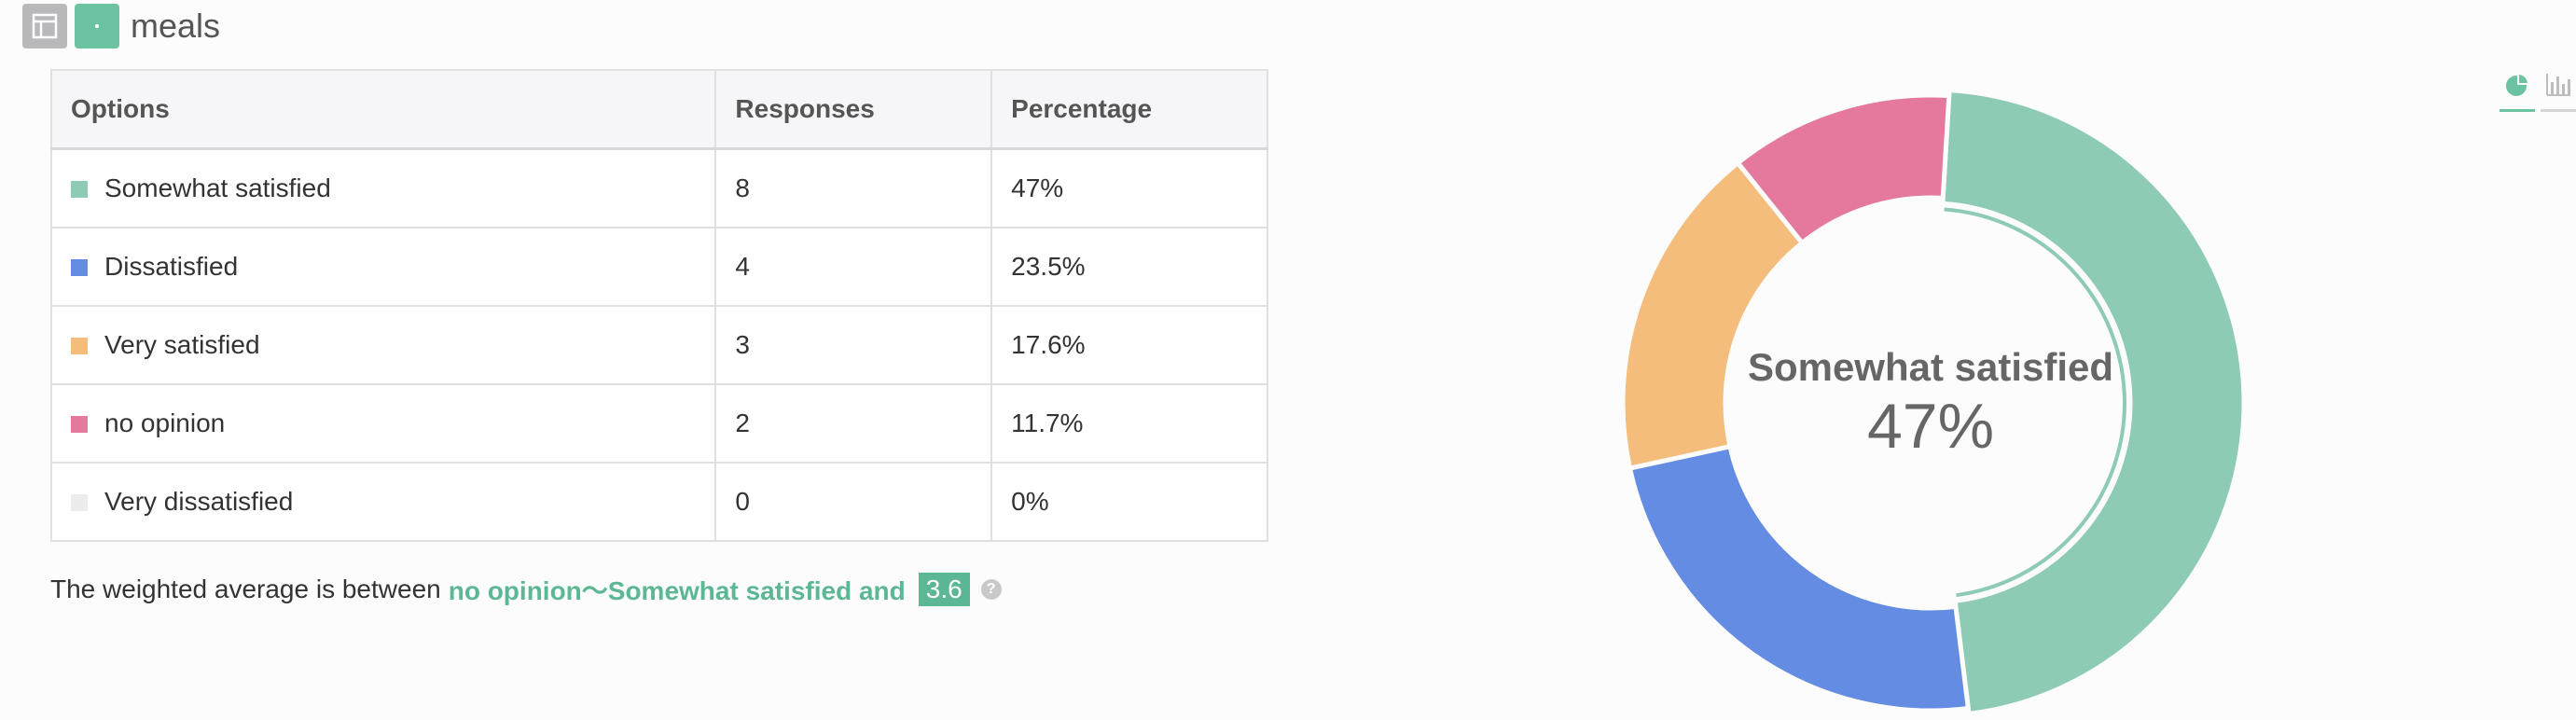 Image resolution: width=2576 pixels, height=720 pixels. Describe the element at coordinates (383, 109) in the screenshot. I see `header-options: Options` at that location.